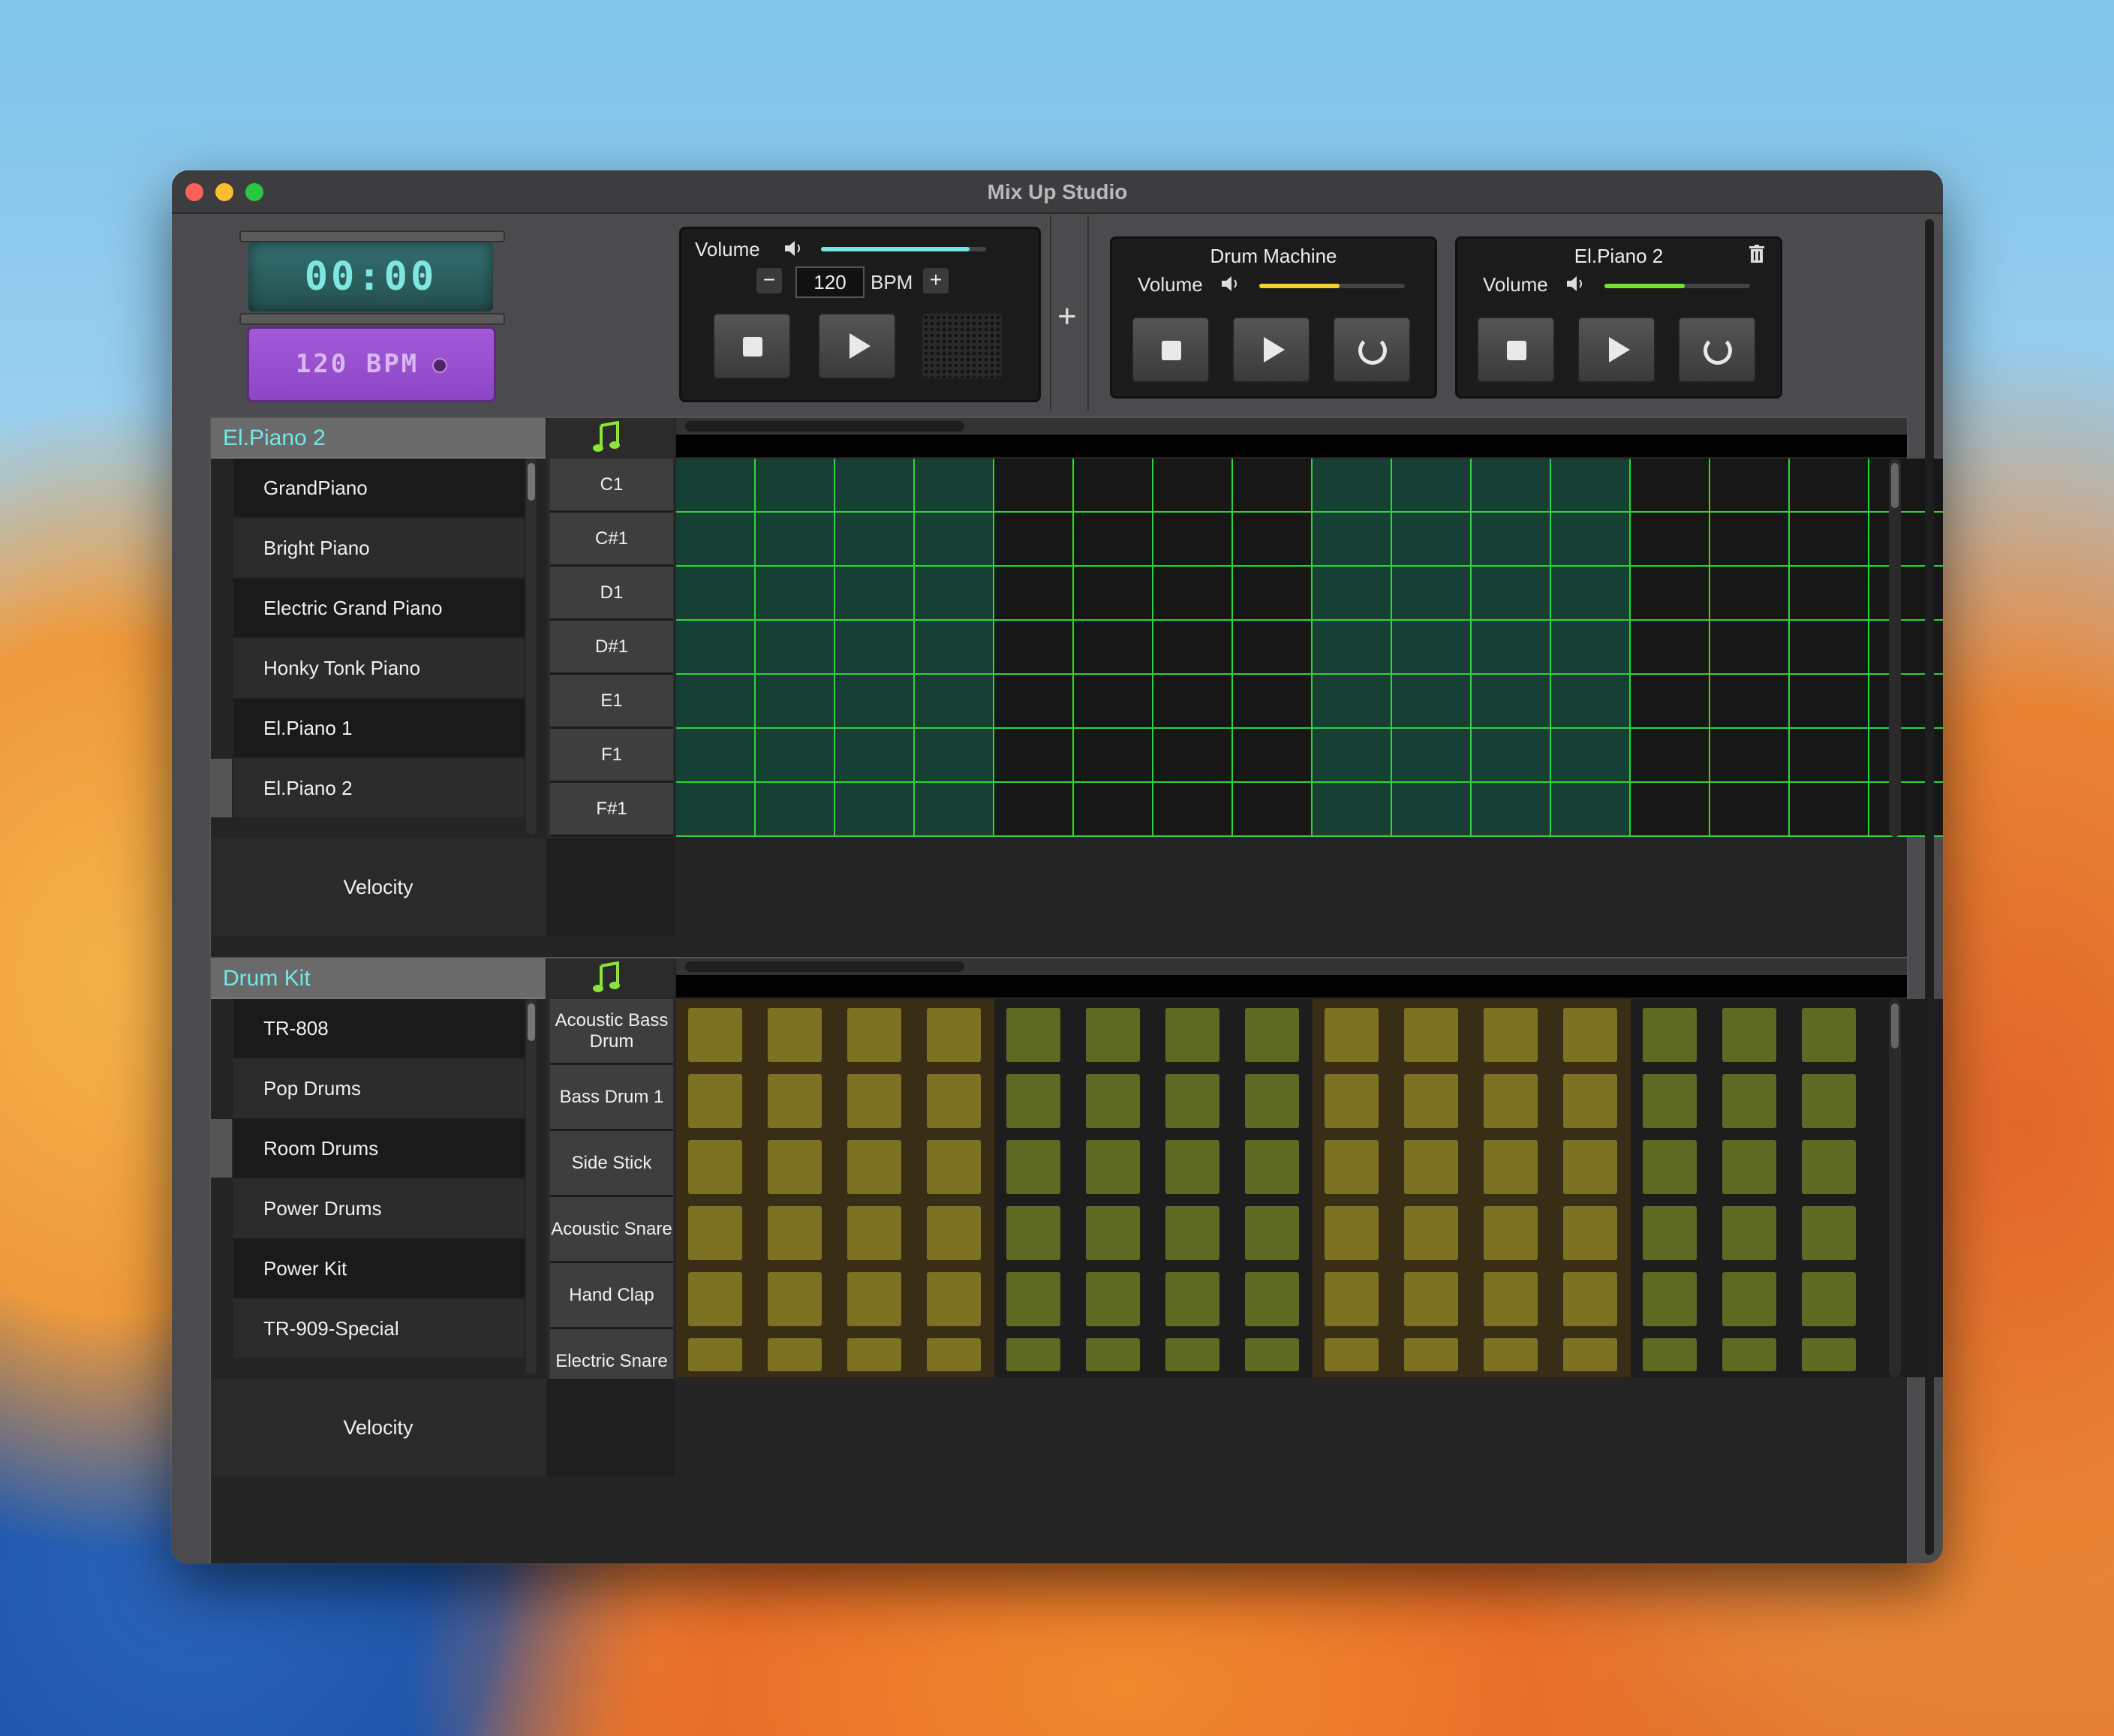 The width and height of the screenshot is (2114, 1736). I want to click on drum-scroll-thumb, so click(824, 966).